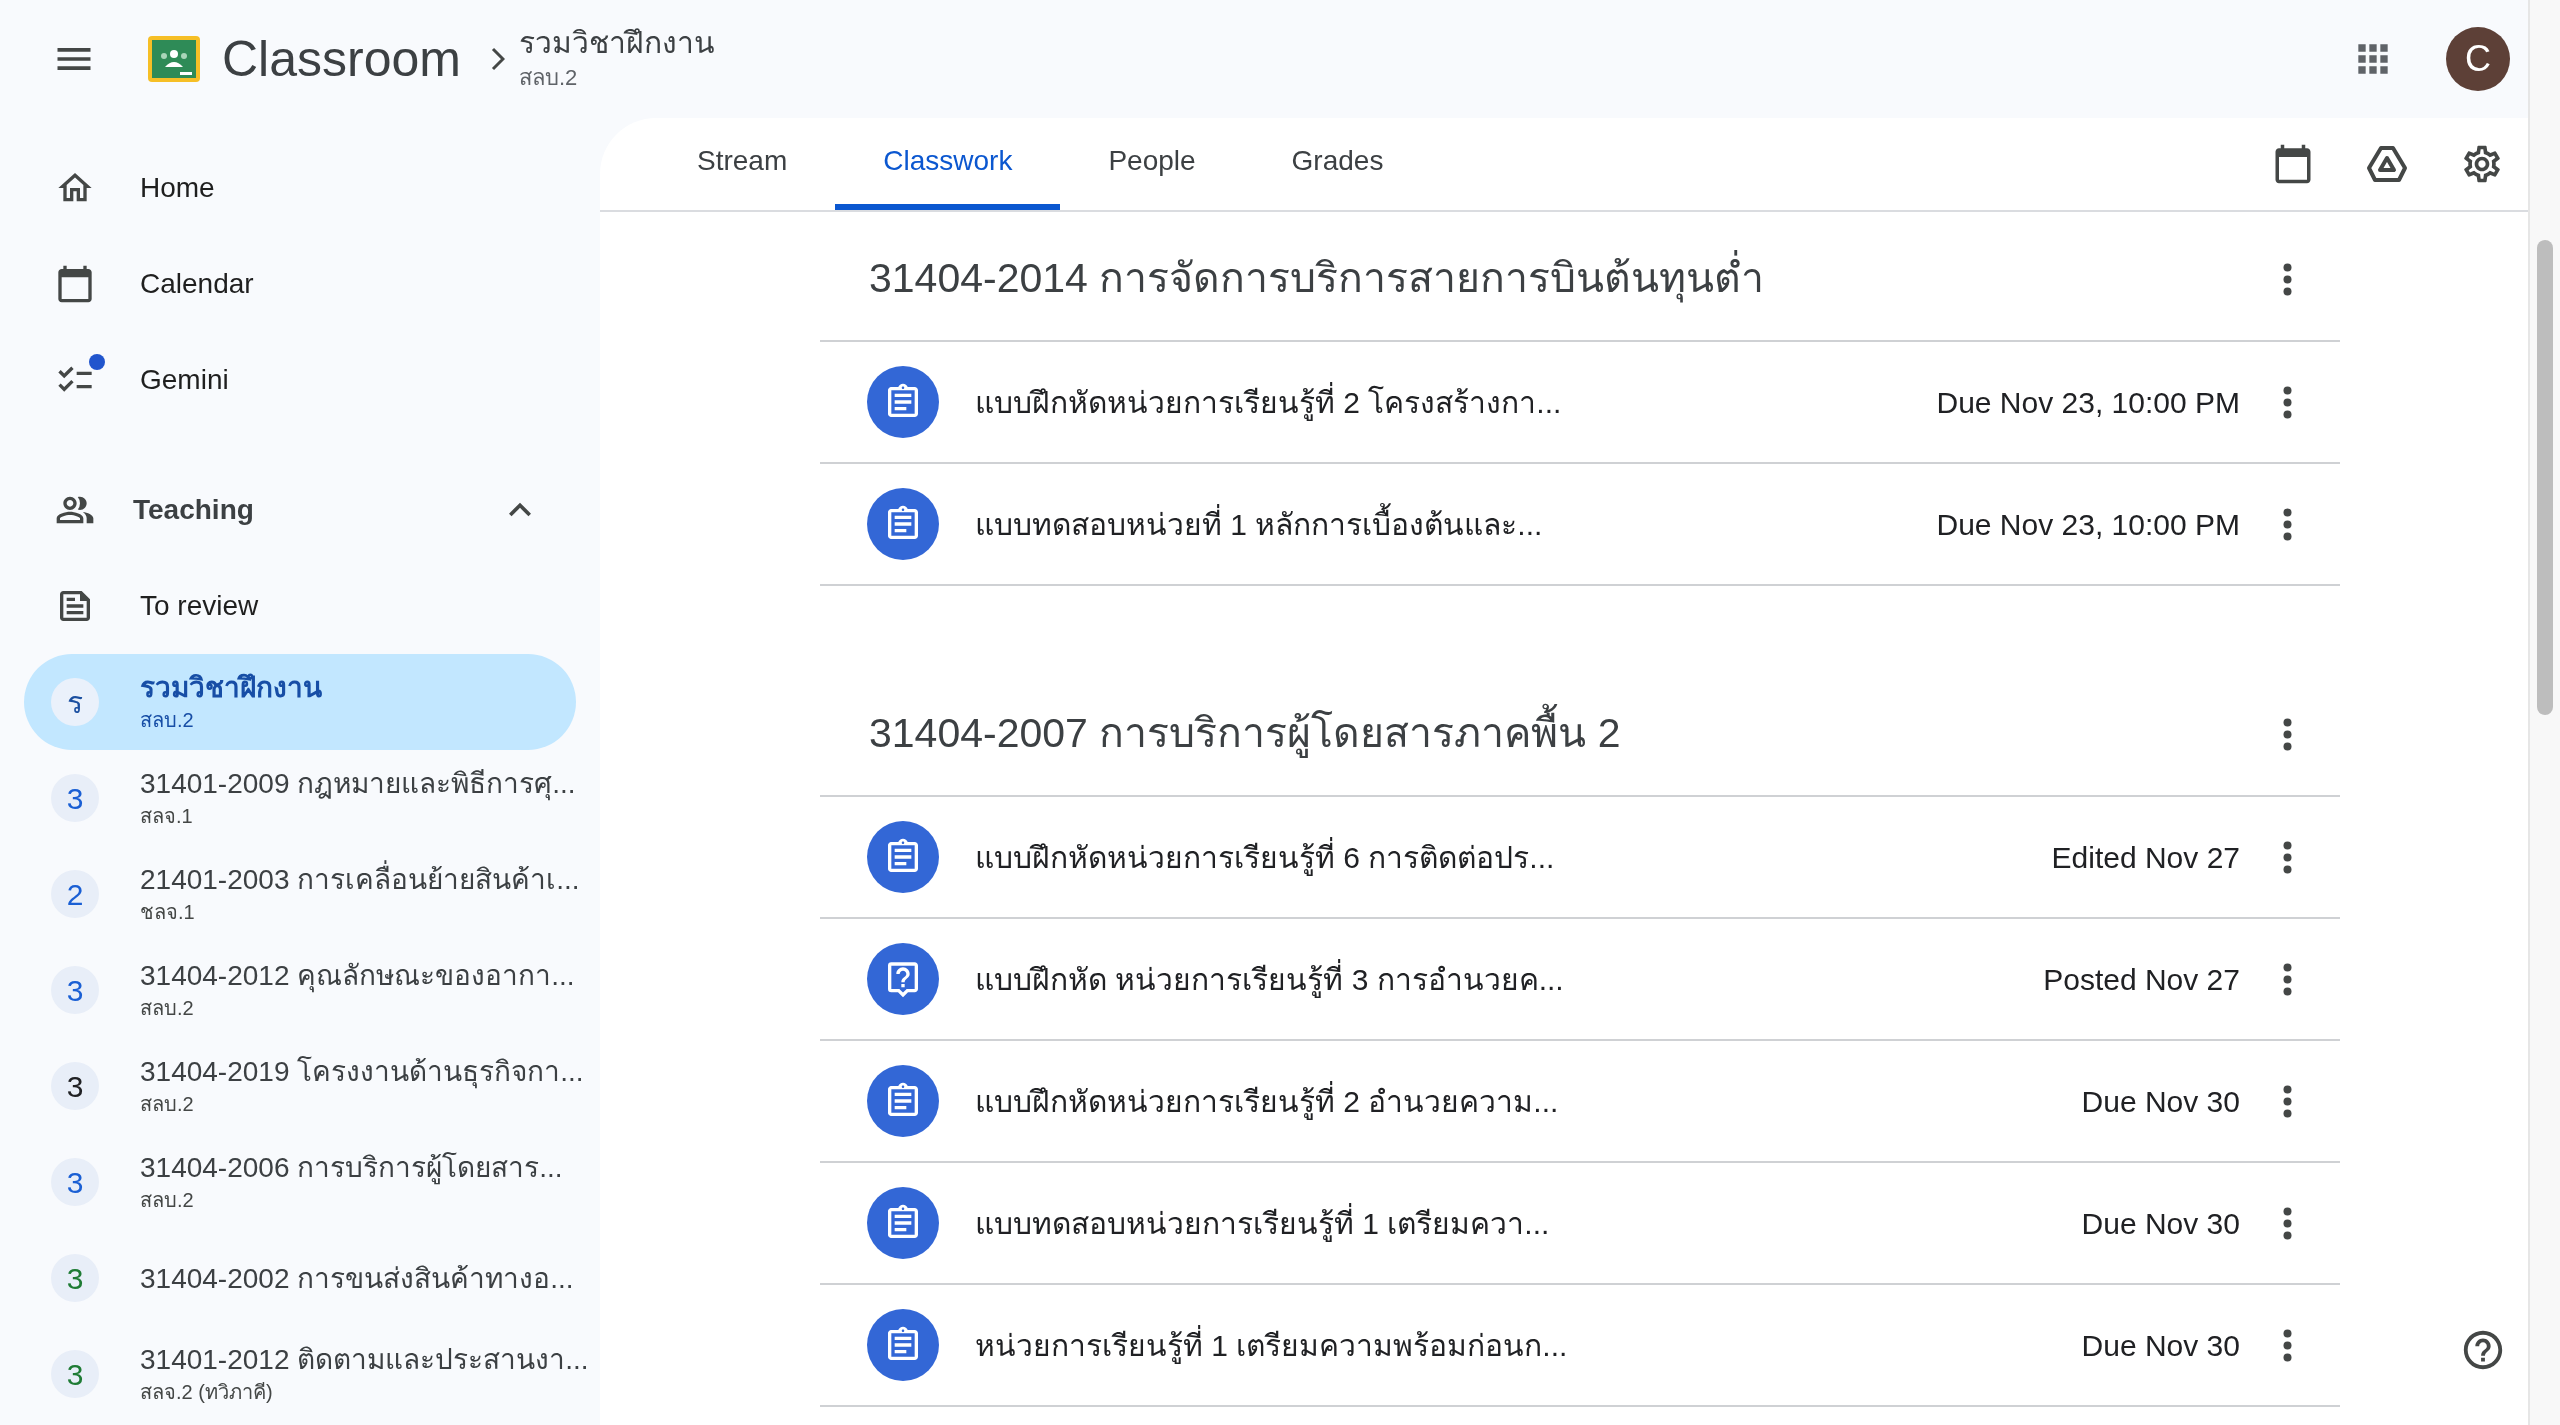  I want to click on nav-label: Calendar, so click(197, 284).